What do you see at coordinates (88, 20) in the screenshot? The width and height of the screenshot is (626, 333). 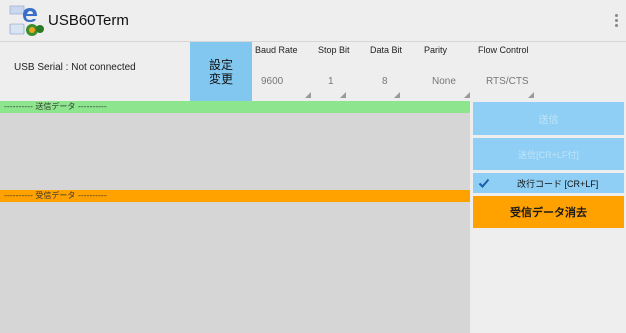 I see `app-title: USB60Term` at bounding box center [88, 20].